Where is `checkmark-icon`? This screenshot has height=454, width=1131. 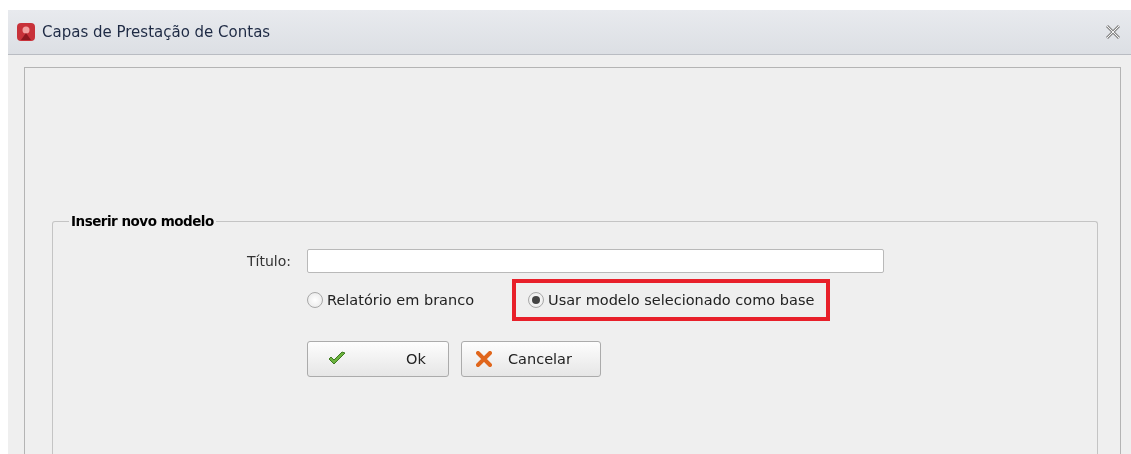 checkmark-icon is located at coordinates (337, 359).